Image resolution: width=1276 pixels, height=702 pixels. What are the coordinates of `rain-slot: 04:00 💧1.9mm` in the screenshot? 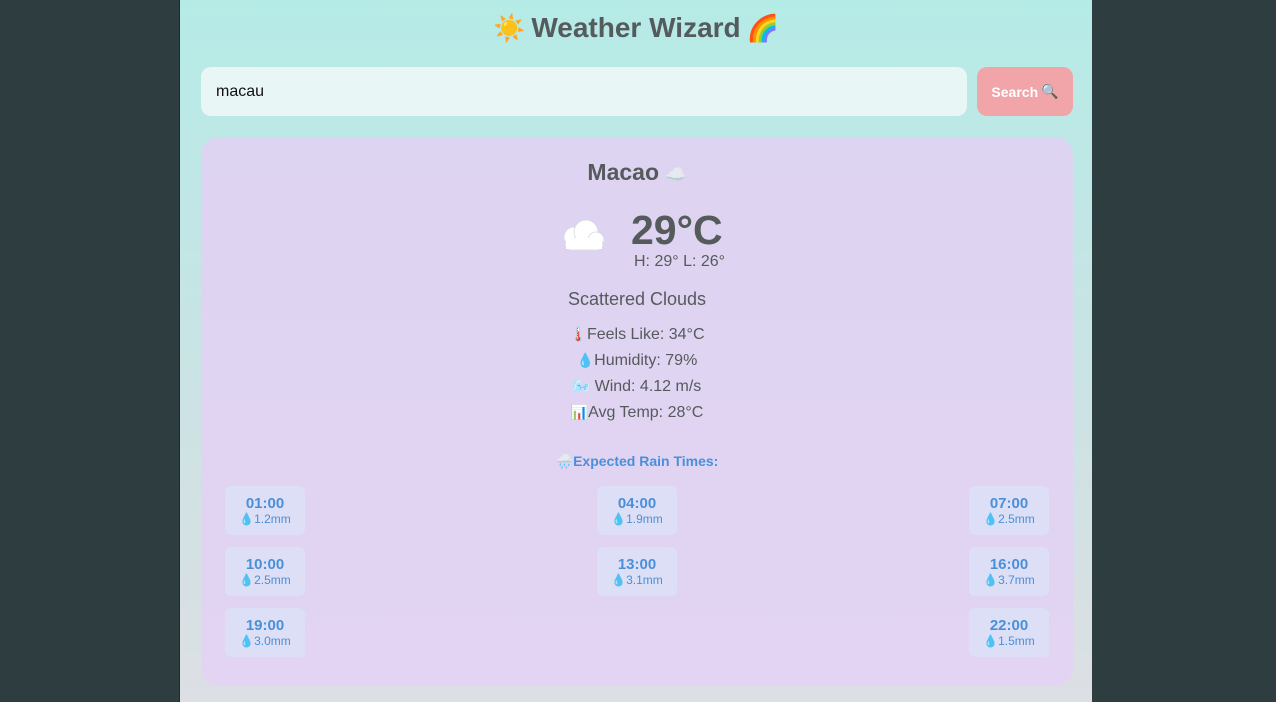 It's located at (637, 510).